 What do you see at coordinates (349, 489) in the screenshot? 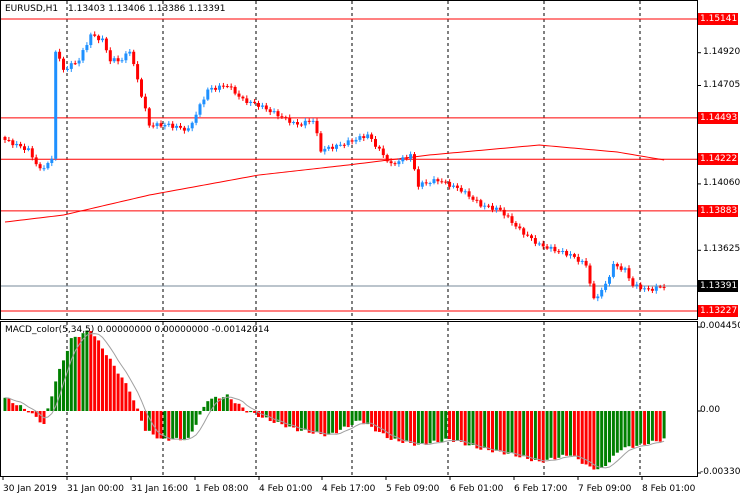
I see `x-tick-label: 4 Feb 17:00` at bounding box center [349, 489].